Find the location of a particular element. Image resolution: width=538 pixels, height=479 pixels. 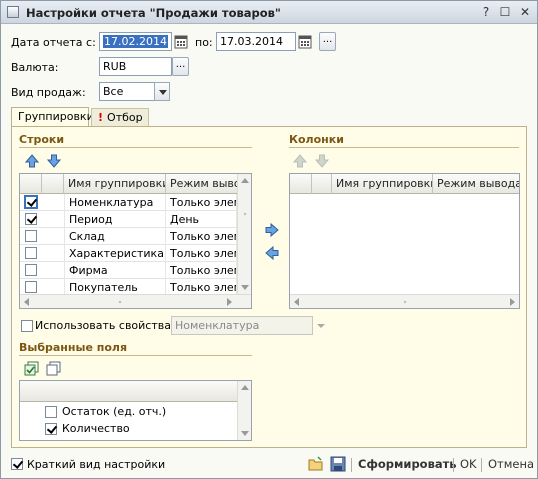

selected-fields-header is located at coordinates (128, 391).